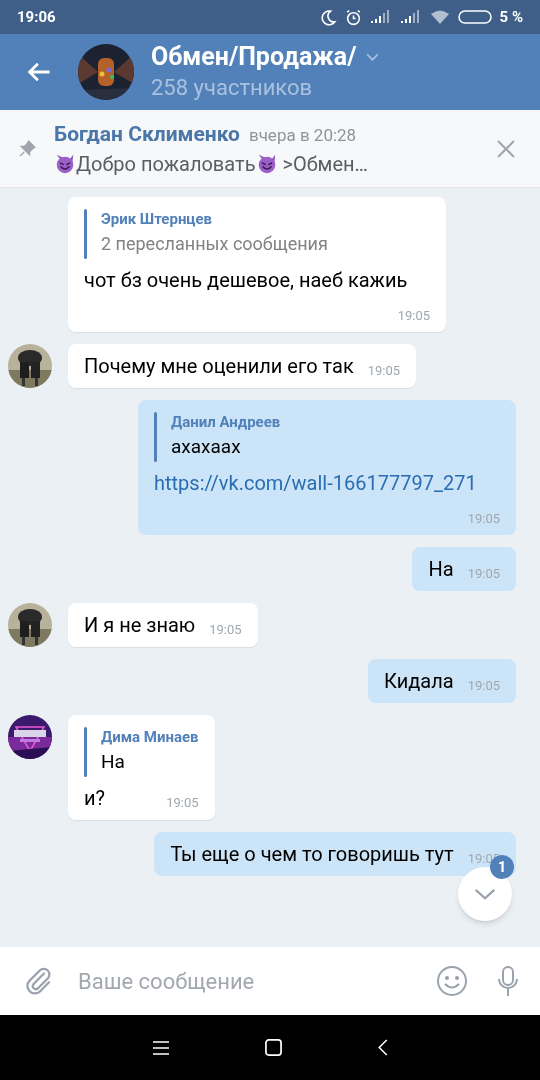 This screenshot has width=540, height=1080. I want to click on paperclip-icon, so click(39, 981).